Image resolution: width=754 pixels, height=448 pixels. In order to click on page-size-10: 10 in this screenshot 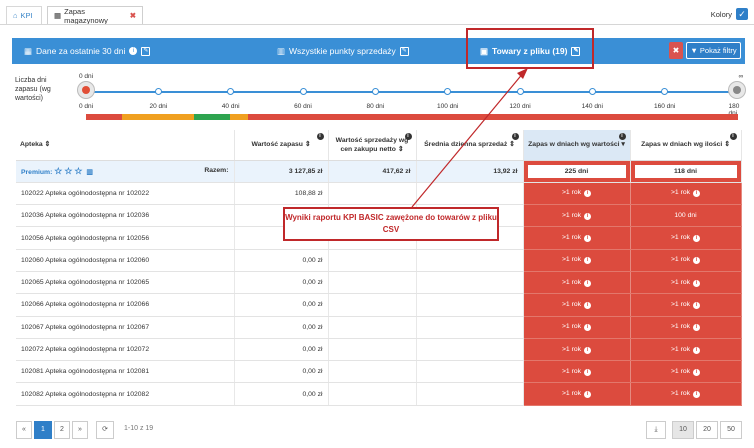, I will do `click(683, 430)`.